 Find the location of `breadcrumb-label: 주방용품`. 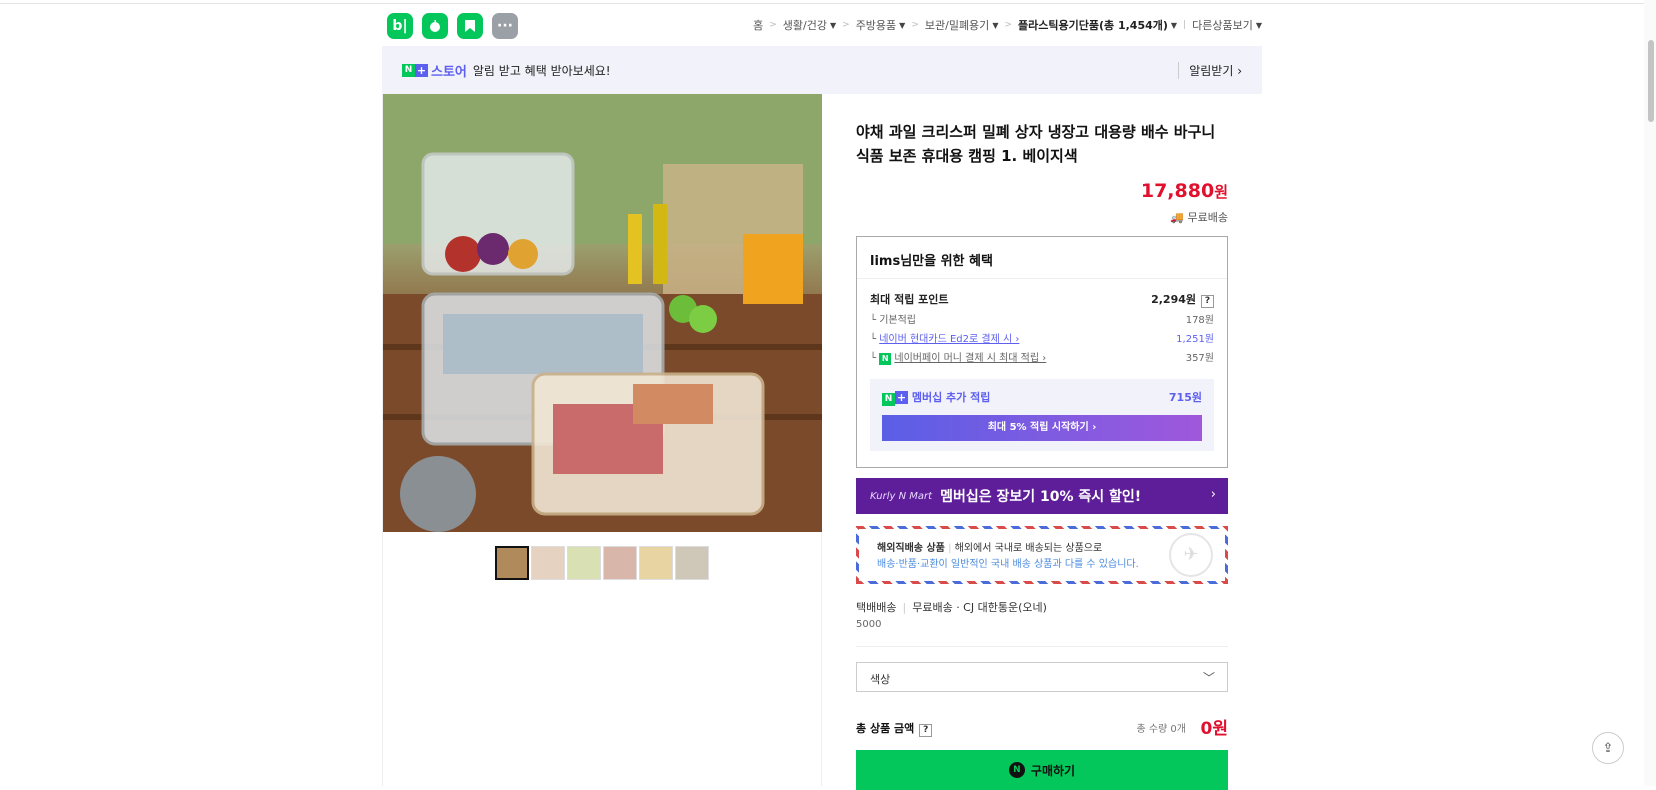

breadcrumb-label: 주방용품 is located at coordinates (876, 25).